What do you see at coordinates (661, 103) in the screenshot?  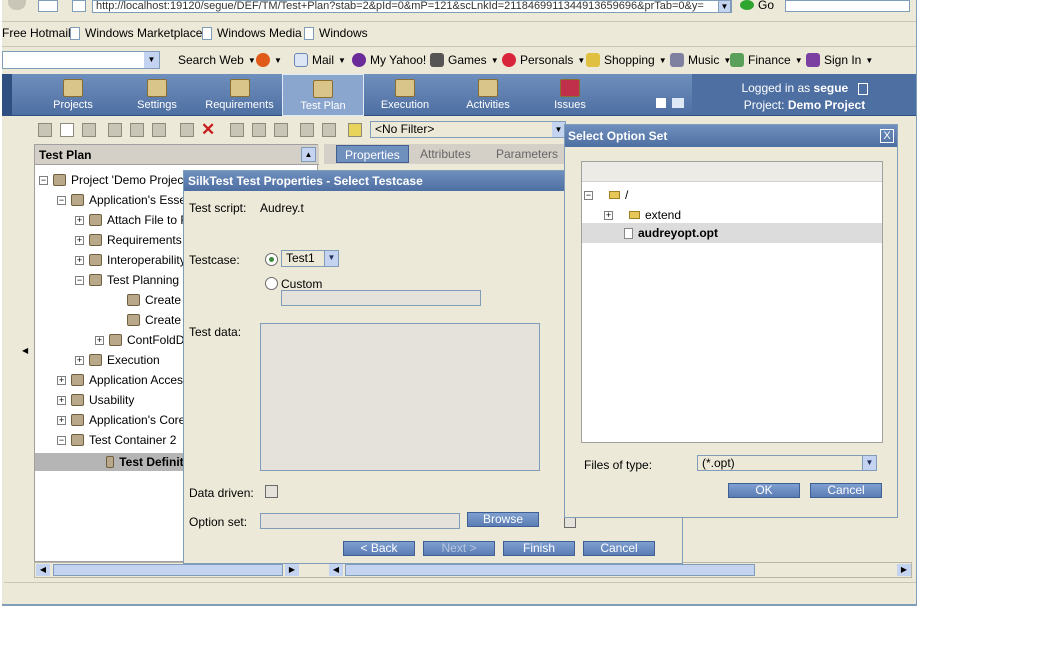 I see `info-icon` at bounding box center [661, 103].